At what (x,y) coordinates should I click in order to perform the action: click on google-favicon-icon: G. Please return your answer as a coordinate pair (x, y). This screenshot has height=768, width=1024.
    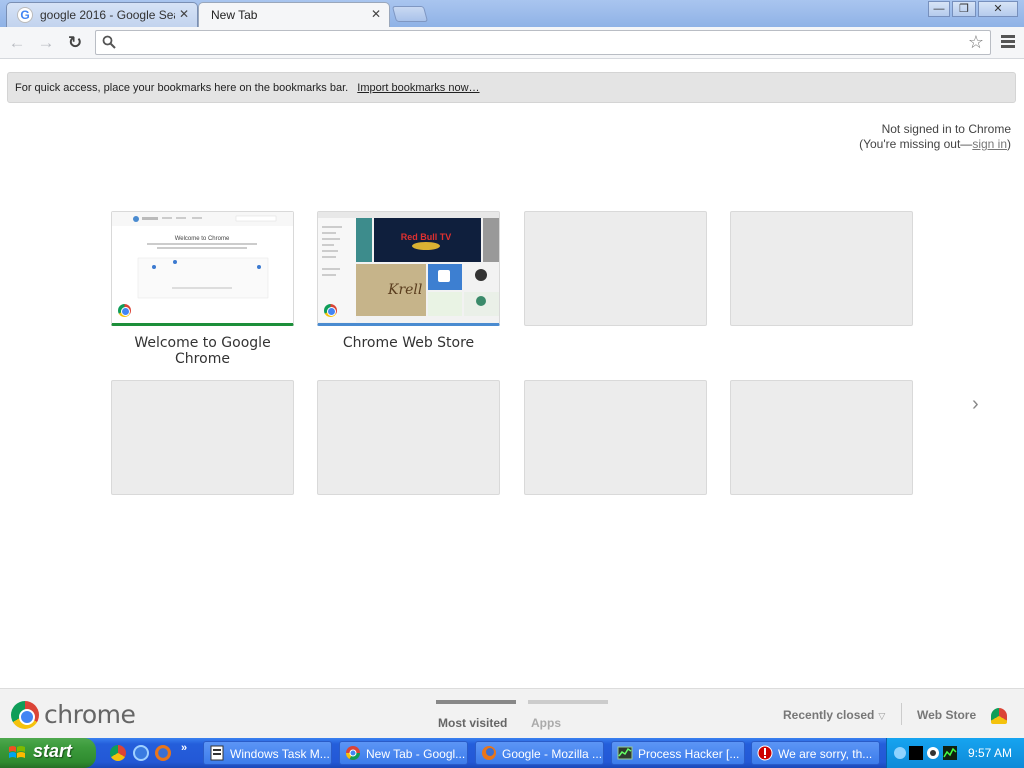
    Looking at the image, I should click on (25, 15).